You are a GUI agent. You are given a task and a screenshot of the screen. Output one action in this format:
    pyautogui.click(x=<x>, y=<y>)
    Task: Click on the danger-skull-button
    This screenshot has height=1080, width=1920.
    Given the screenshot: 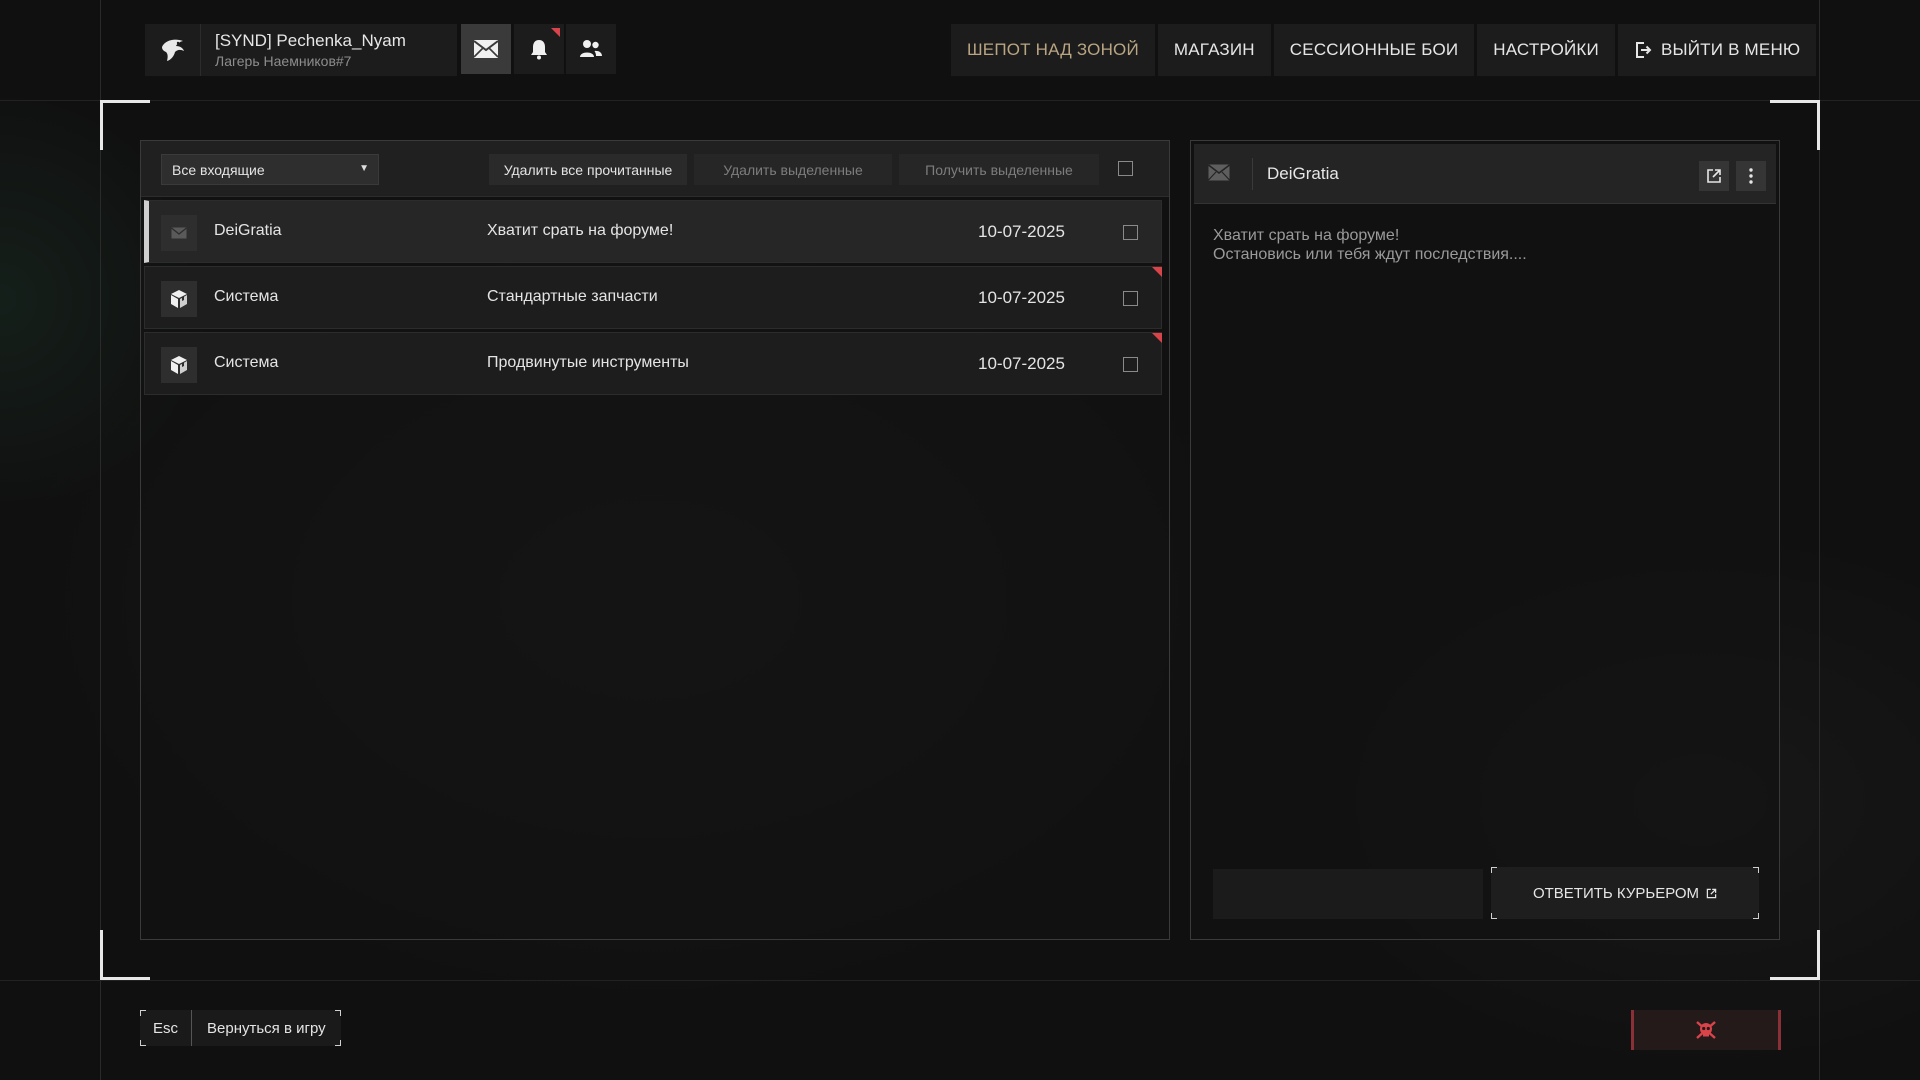 What is the action you would take?
    pyautogui.click(x=1706, y=1030)
    